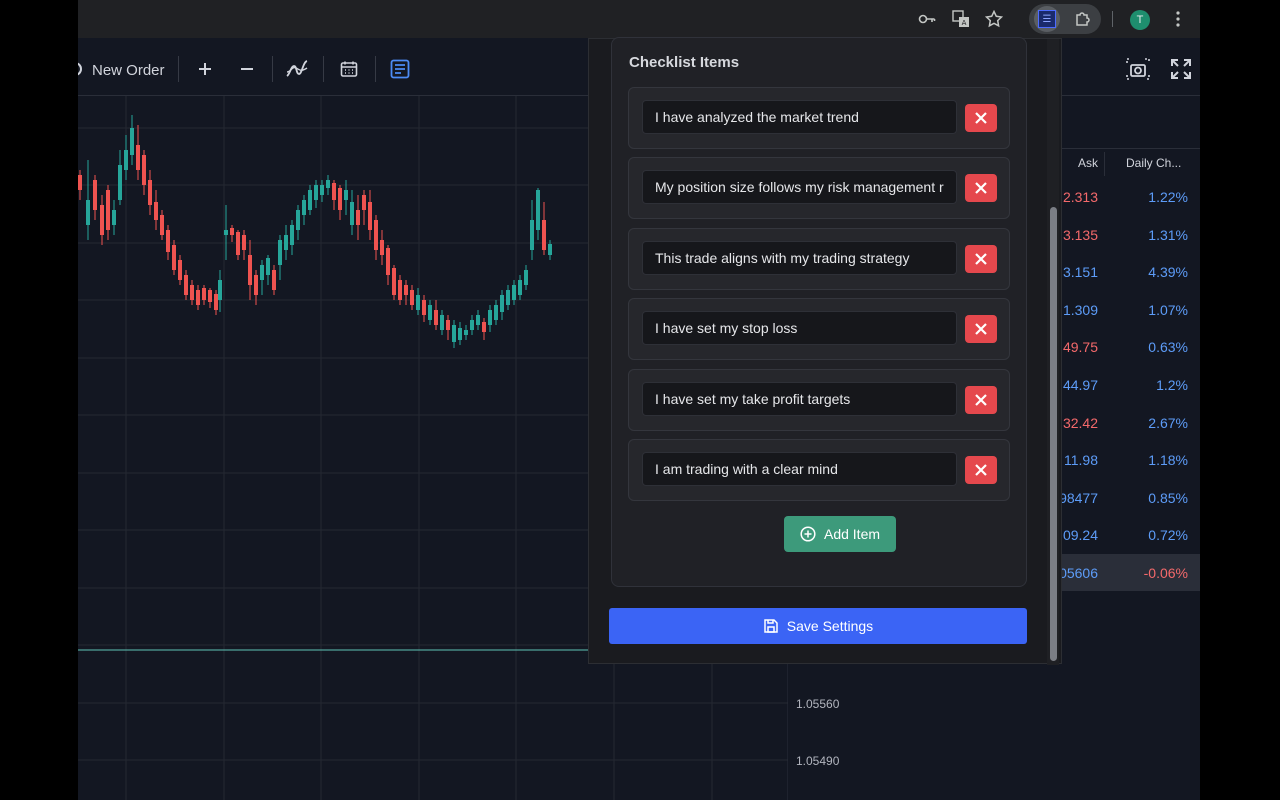  What do you see at coordinates (1053, 434) in the screenshot?
I see `scrollbar-thumb` at bounding box center [1053, 434].